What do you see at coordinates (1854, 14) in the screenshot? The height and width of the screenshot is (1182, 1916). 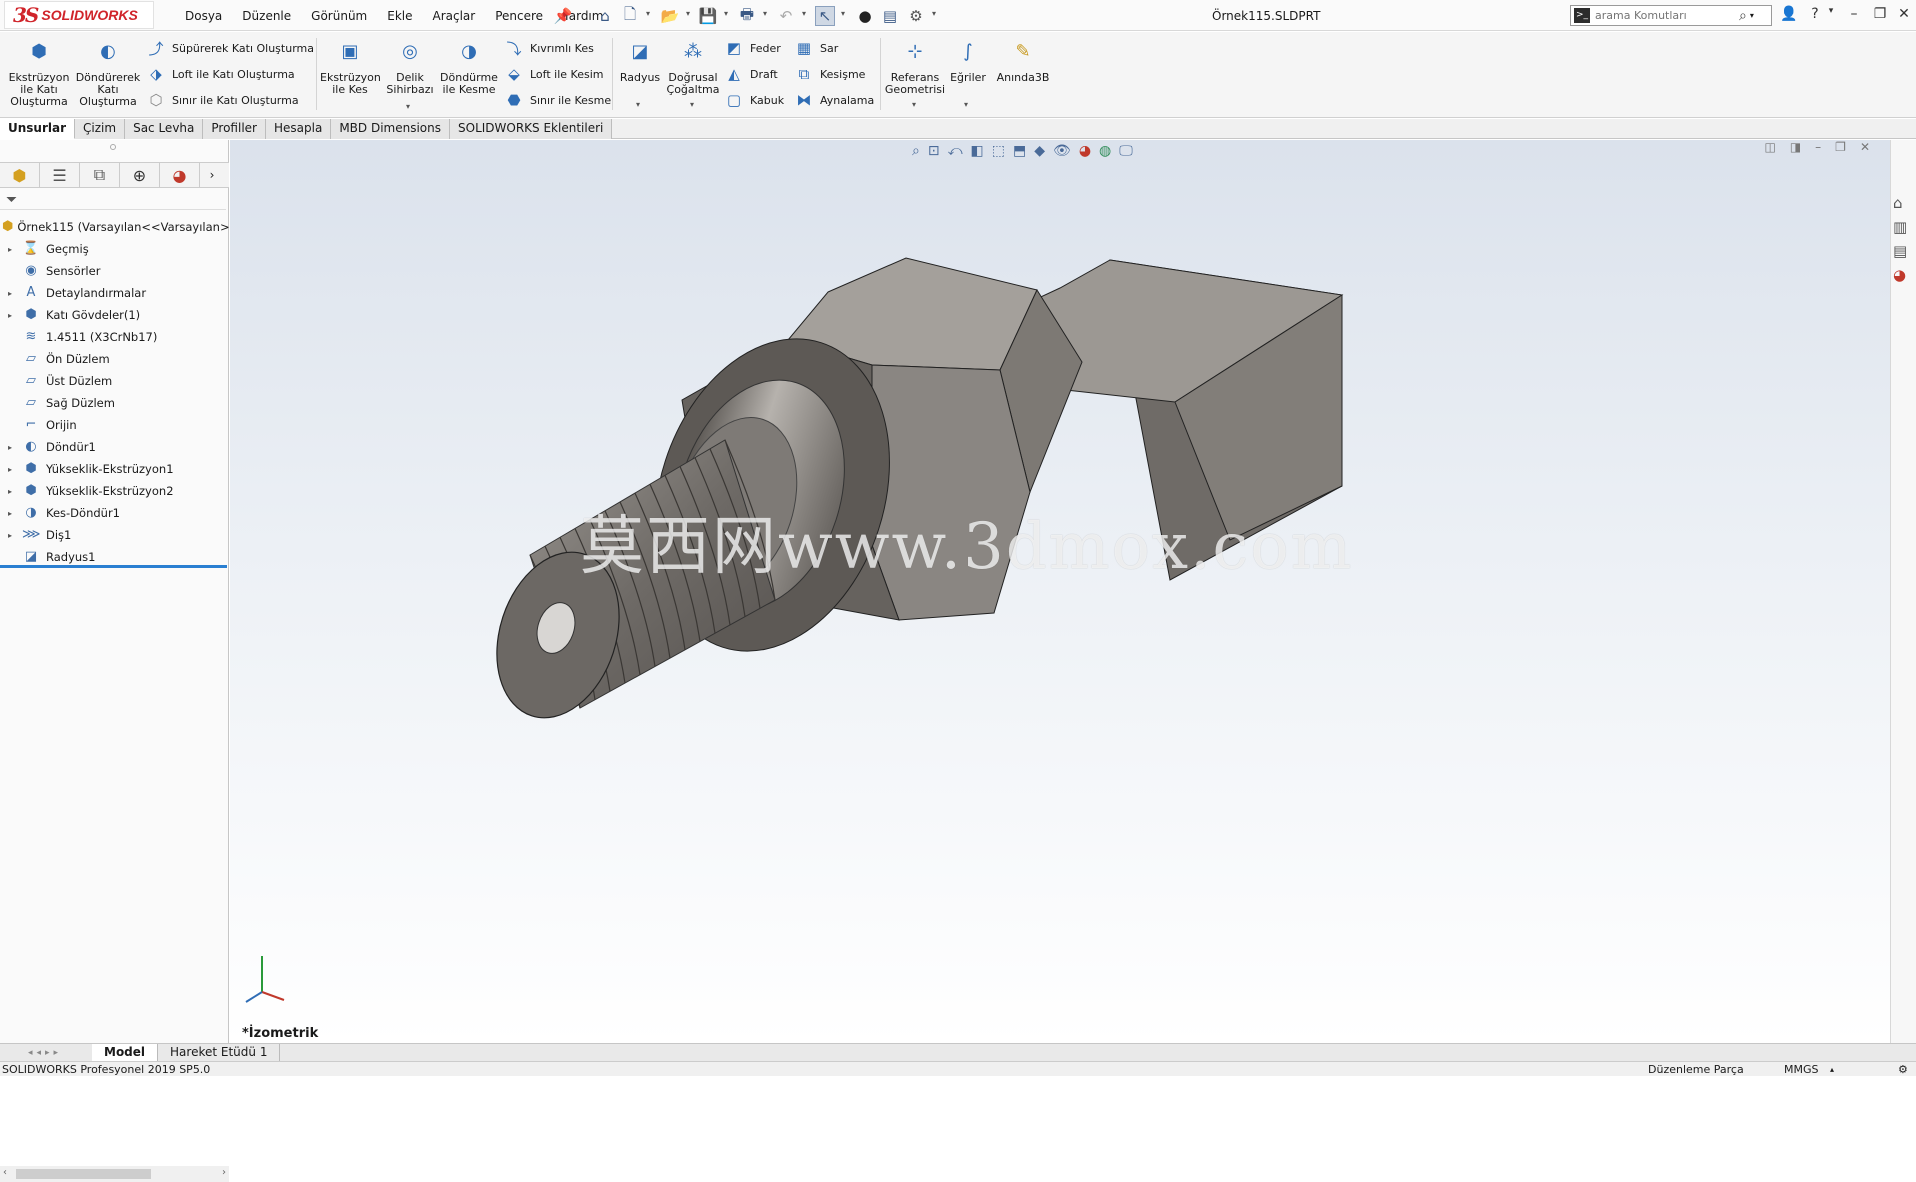 I see `minimize-icon: –` at bounding box center [1854, 14].